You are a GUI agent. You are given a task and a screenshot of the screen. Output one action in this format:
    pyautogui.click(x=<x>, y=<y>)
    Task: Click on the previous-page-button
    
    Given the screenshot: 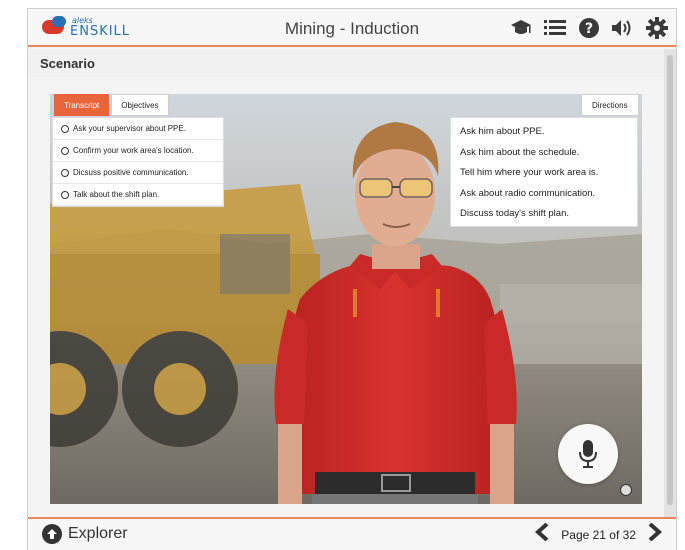 What is the action you would take?
    pyautogui.click(x=542, y=534)
    